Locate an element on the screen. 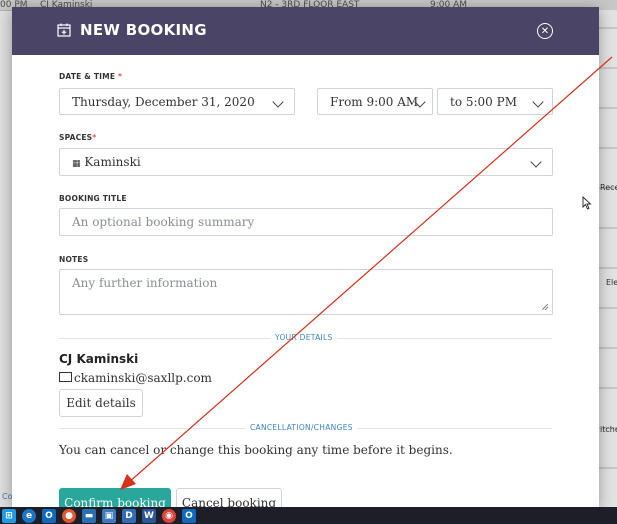  start-time-value: From 9:00 AM is located at coordinates (374, 102).